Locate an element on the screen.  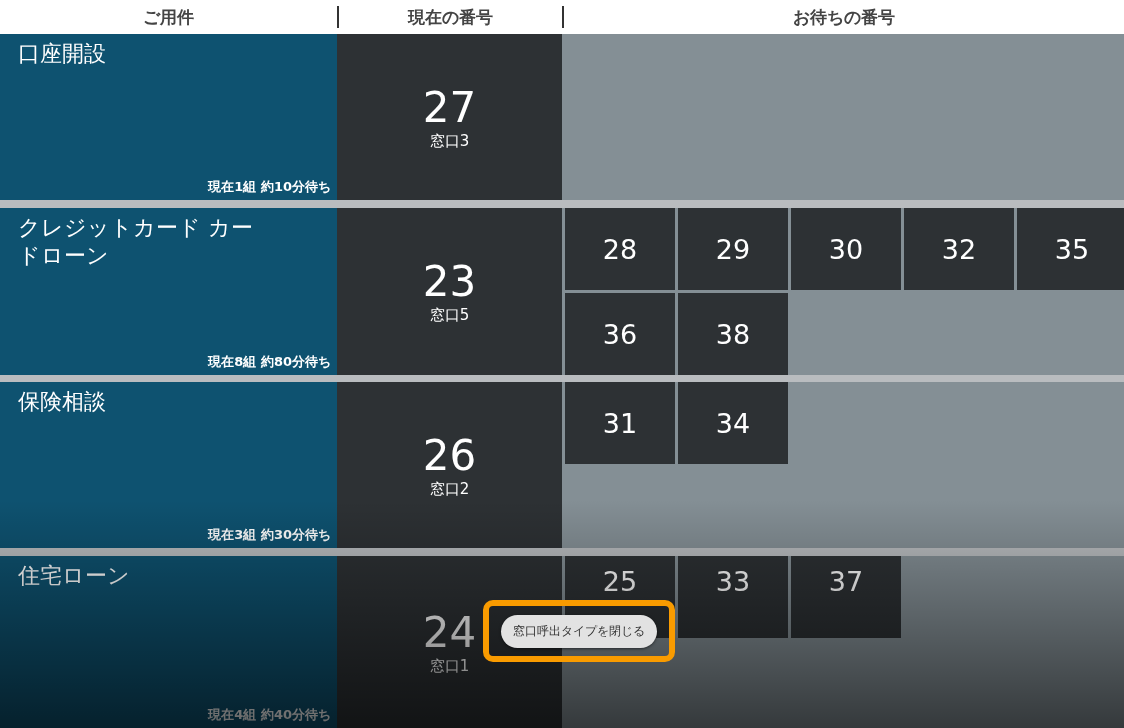
column-header: ご用件 is located at coordinates (168, 17).